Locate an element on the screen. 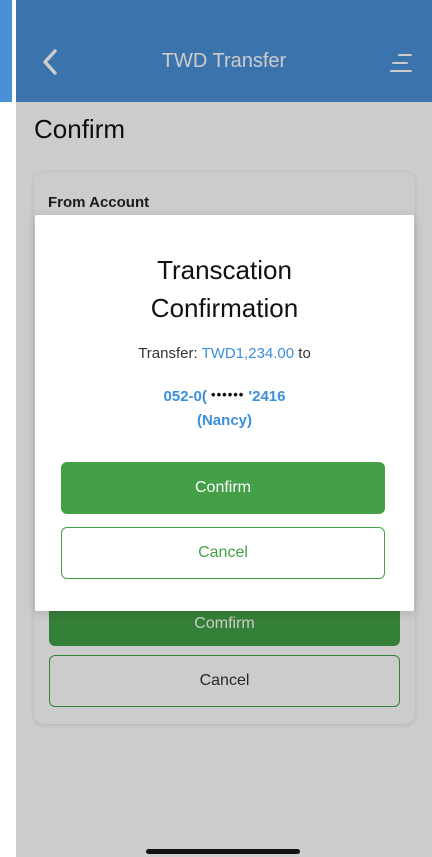  dialog-title-line-2: Confirmation is located at coordinates (224, 308).